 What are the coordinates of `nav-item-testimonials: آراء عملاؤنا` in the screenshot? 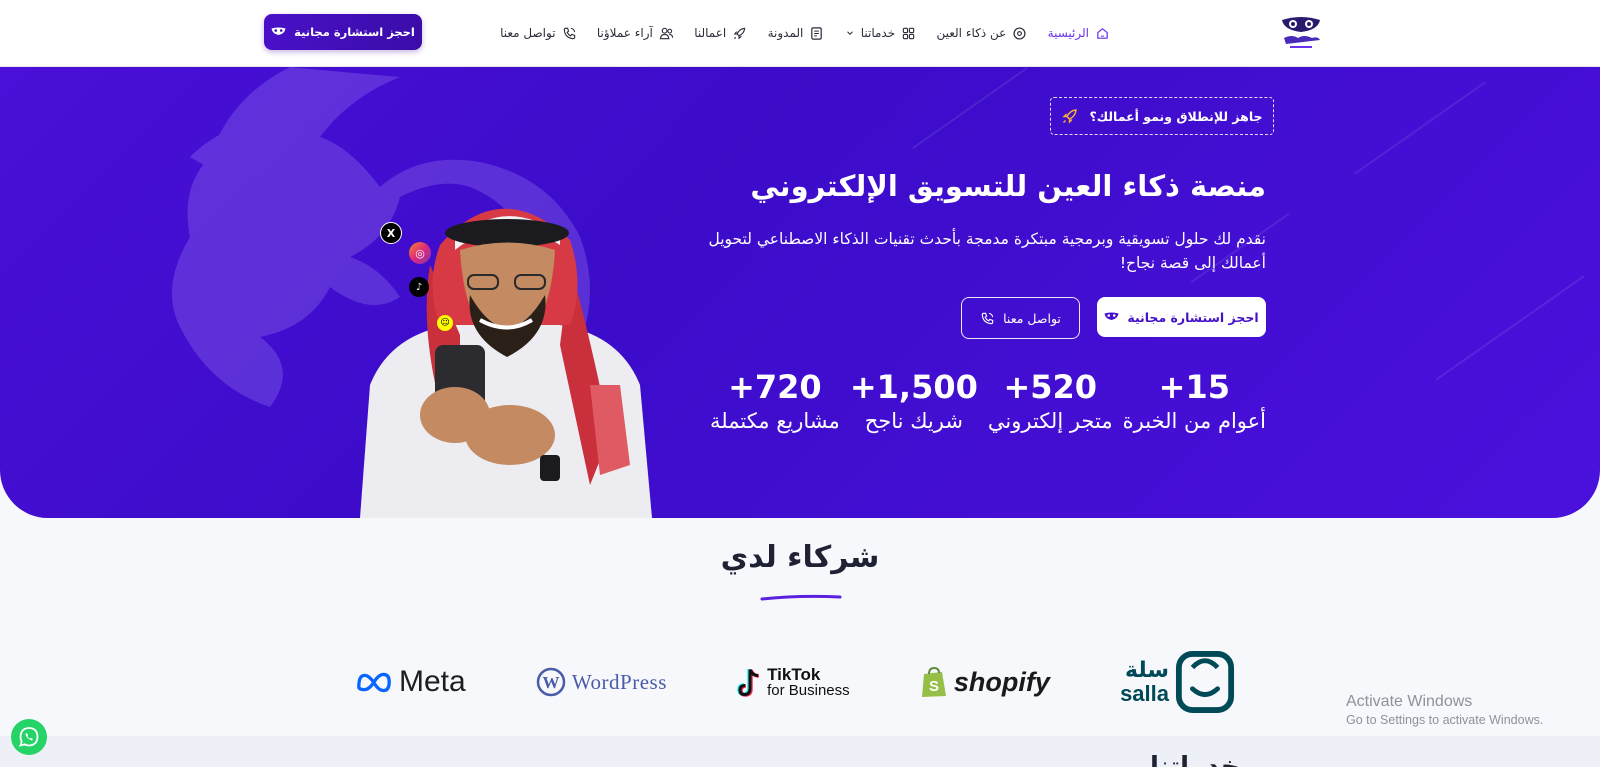 It's located at (635, 33).